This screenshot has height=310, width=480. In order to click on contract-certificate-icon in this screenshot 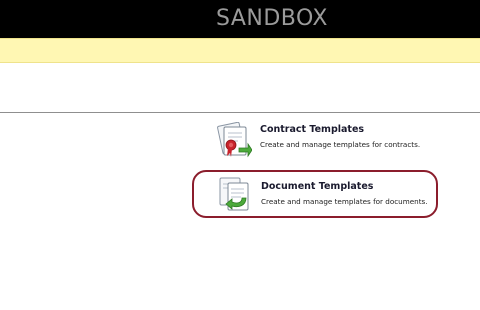, I will do `click(233, 141)`.